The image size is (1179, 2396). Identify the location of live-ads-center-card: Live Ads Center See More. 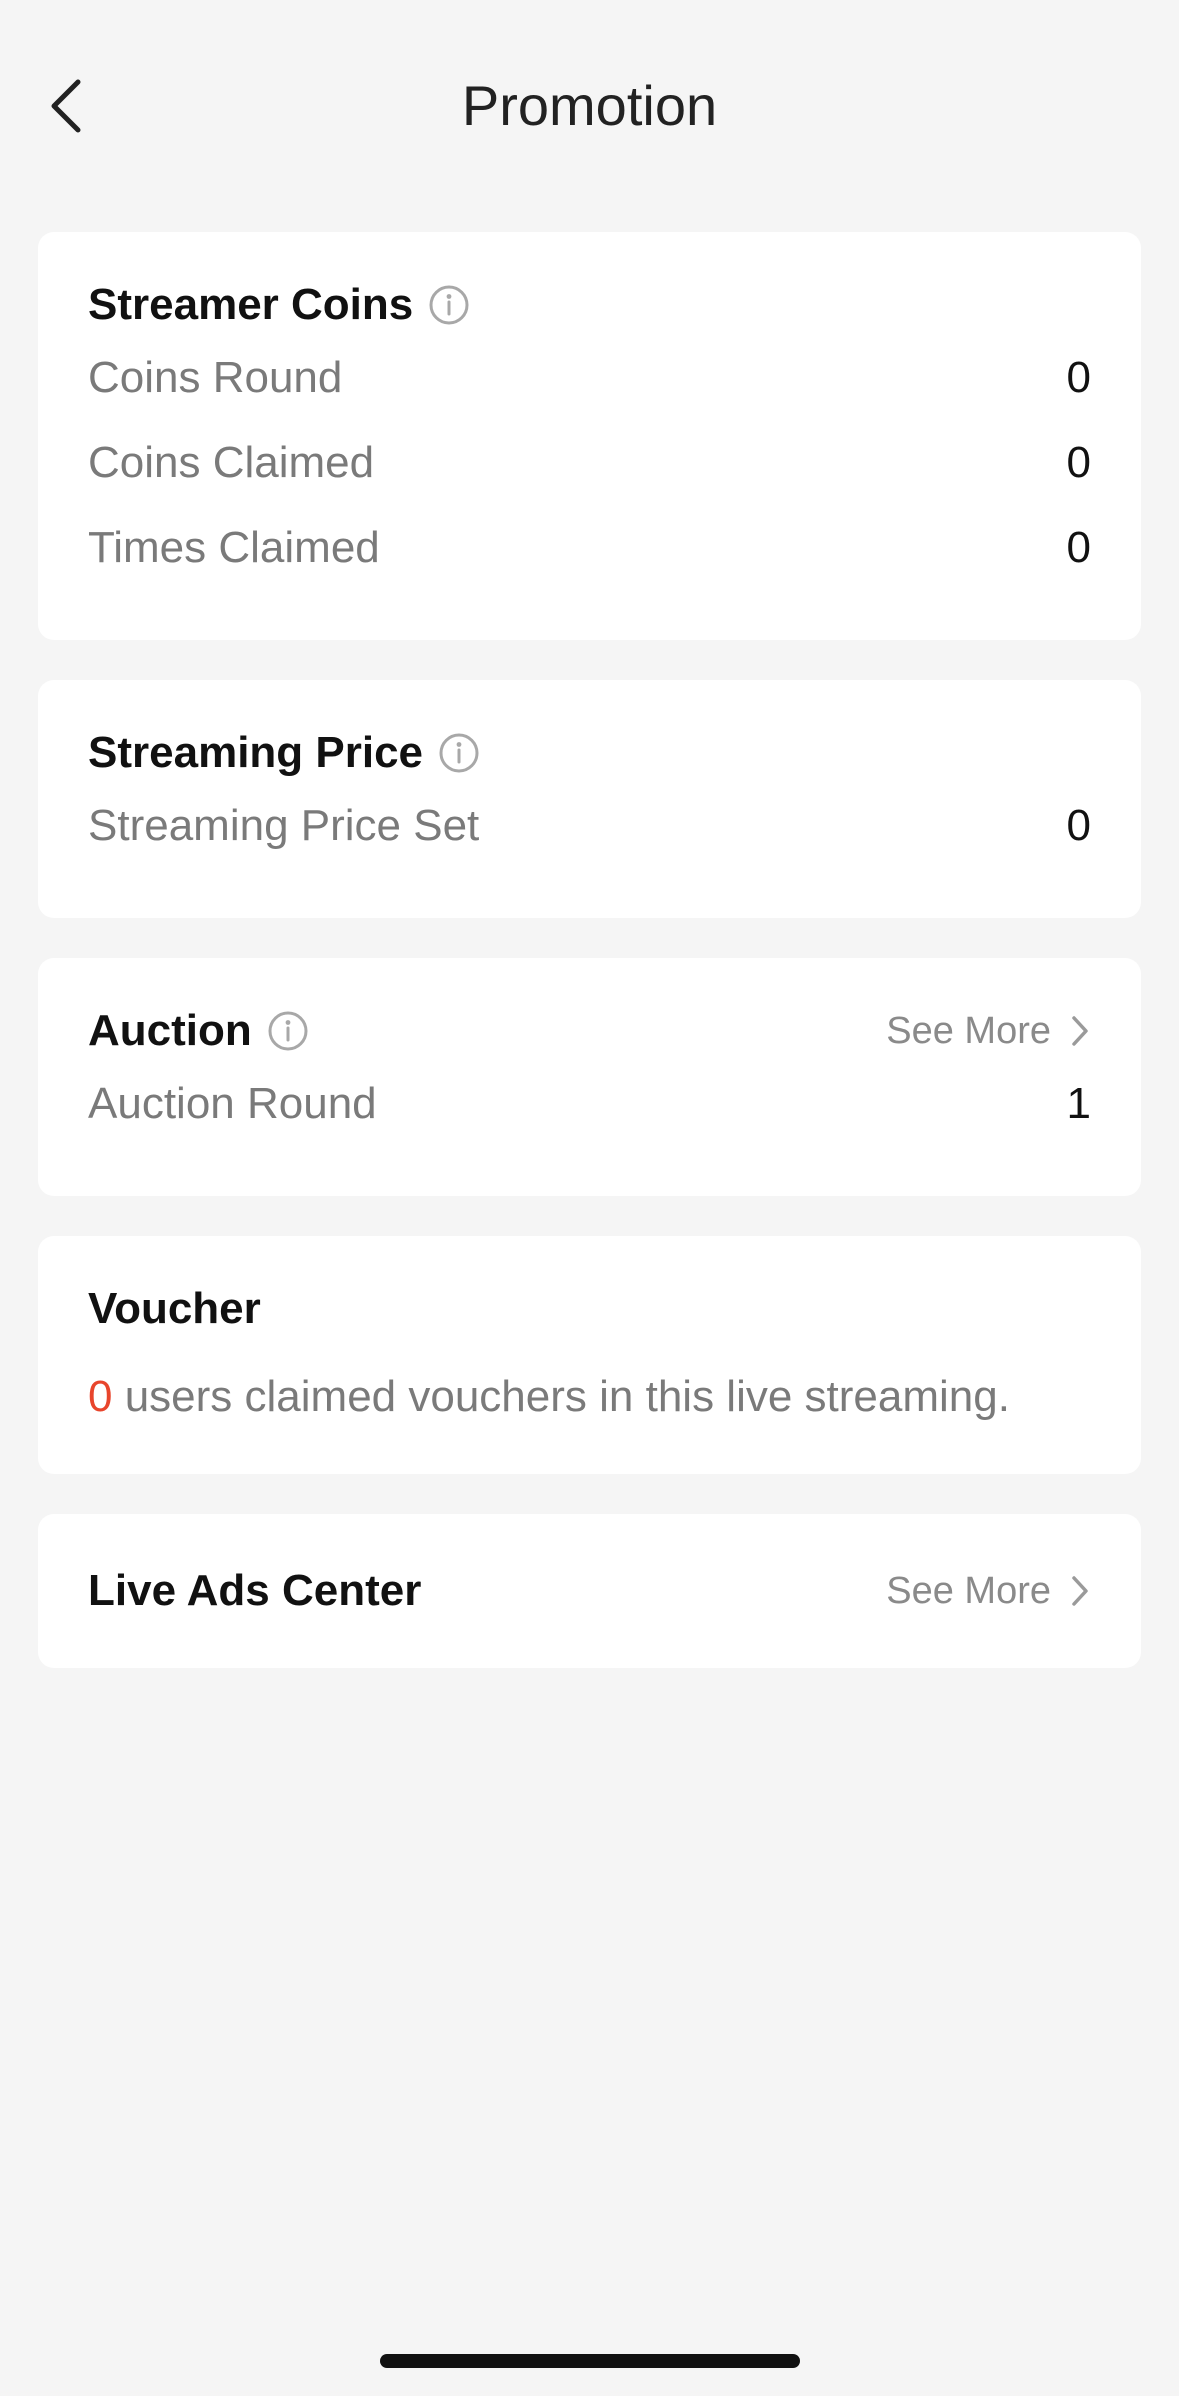
(589, 1591).